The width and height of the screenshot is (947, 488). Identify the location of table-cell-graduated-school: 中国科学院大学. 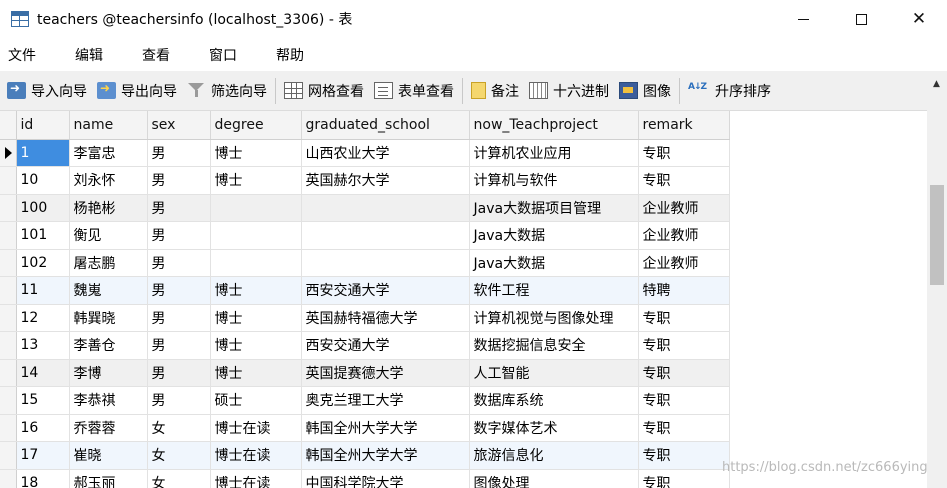
(385, 478).